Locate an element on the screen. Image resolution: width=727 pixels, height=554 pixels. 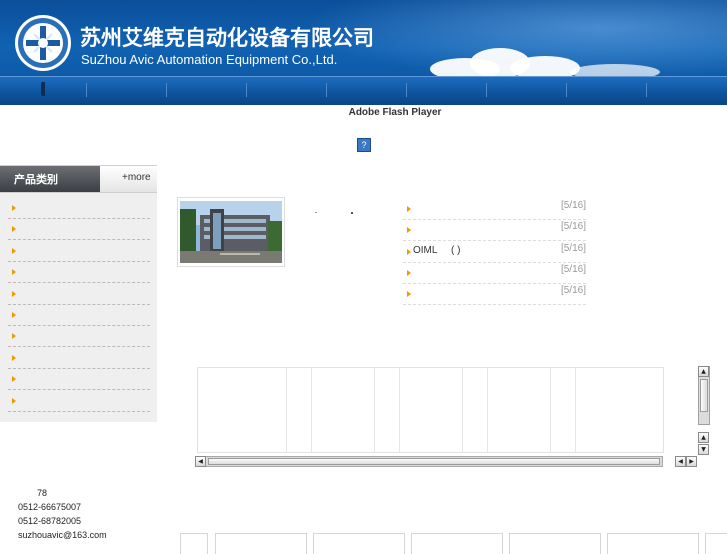
scroll-down-icon: ▼ is located at coordinates (703, 449).